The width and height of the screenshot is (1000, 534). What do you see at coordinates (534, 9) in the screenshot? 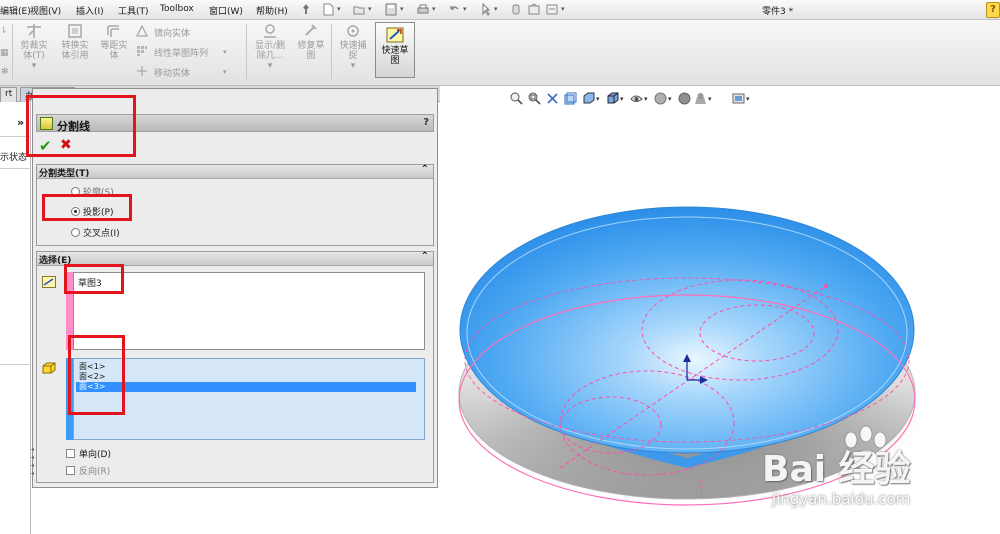
I see `file-properties-icon` at bounding box center [534, 9].